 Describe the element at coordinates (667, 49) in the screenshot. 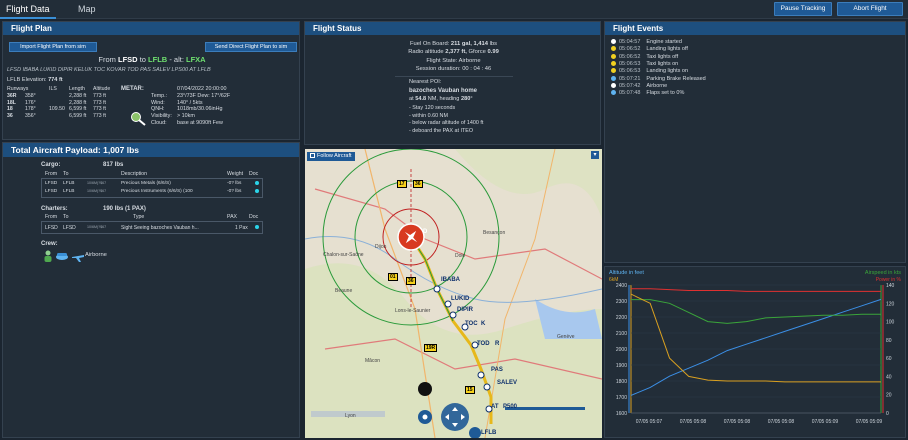

I see `event-text: Landing lights off` at that location.